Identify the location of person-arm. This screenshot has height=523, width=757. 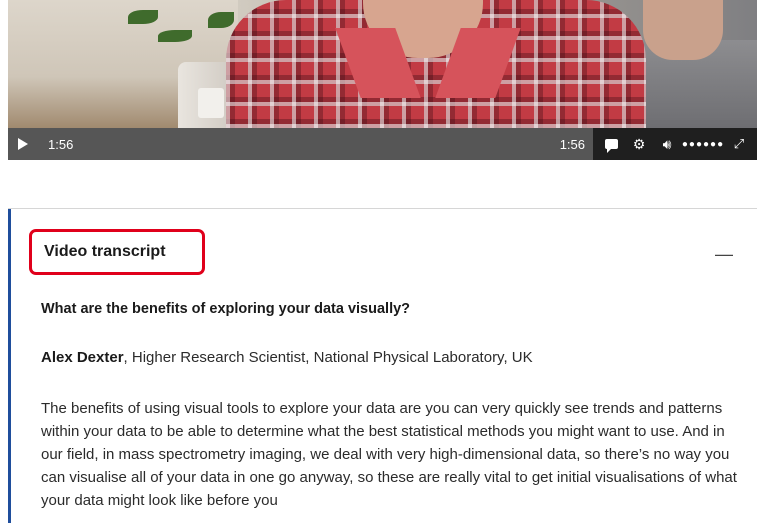
(683, 30).